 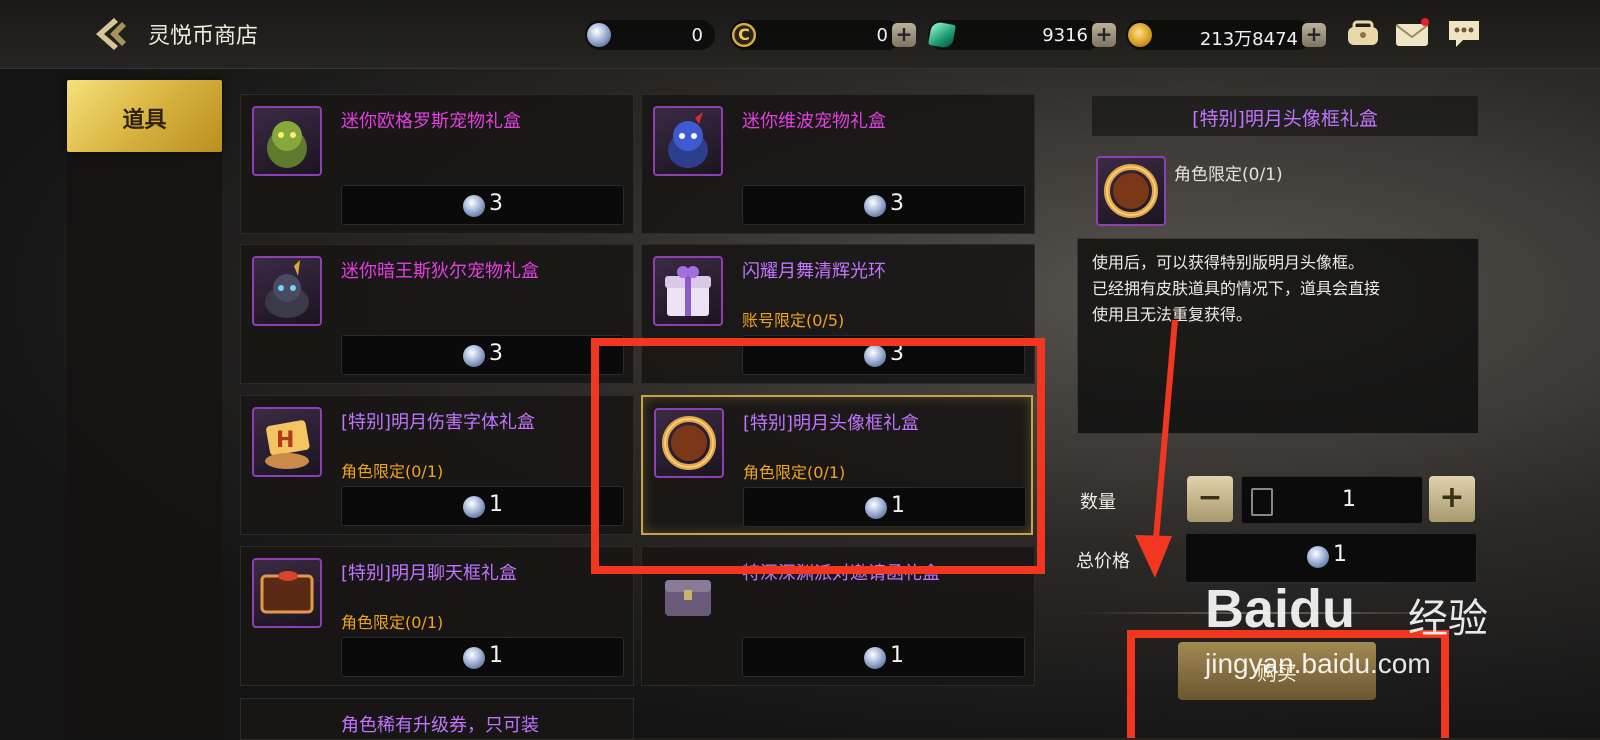 I want to click on calculator-icon, so click(x=1262, y=502).